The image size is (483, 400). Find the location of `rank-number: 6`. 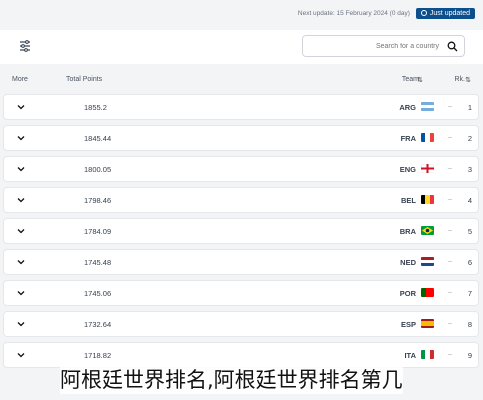

rank-number: 6 is located at coordinates (469, 262).